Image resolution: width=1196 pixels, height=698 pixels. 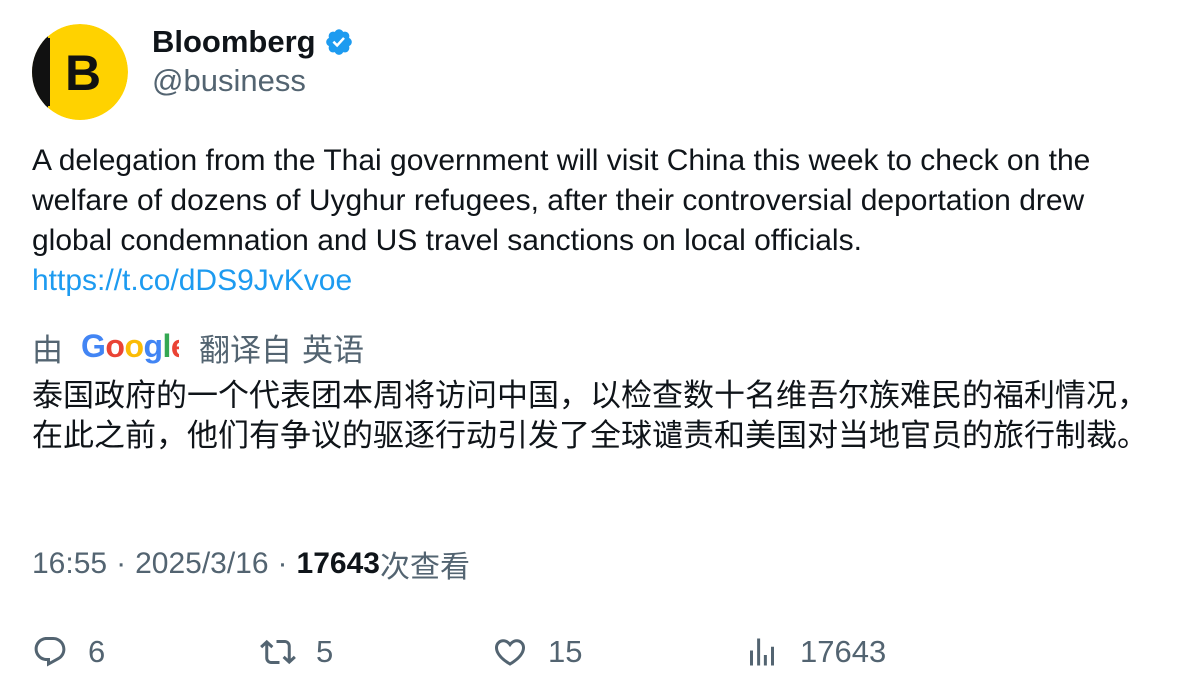 I want to click on heart-icon, so click(x=510, y=652).